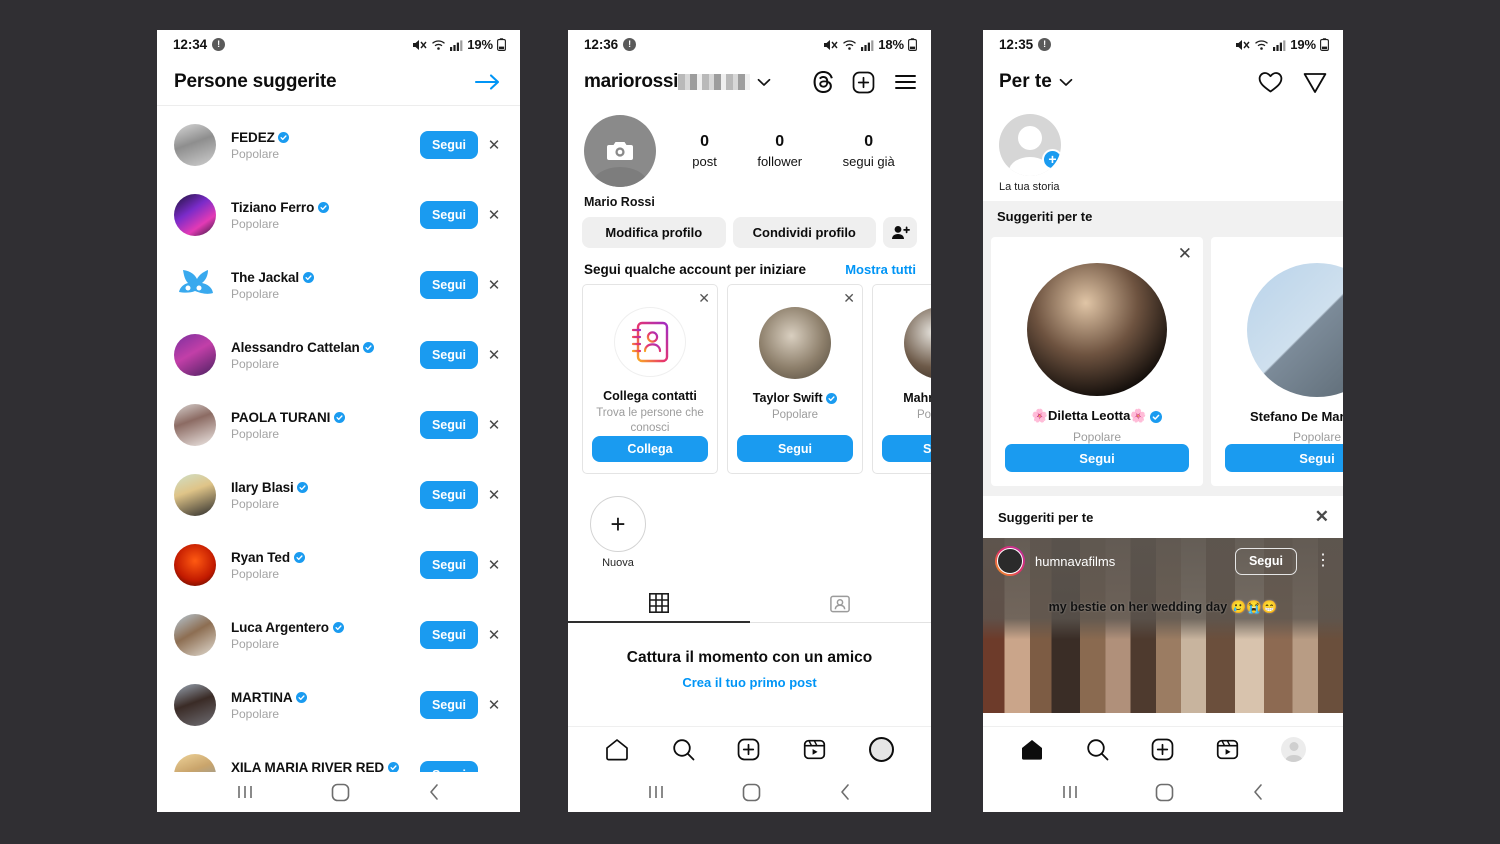 This screenshot has height=844, width=1500. What do you see at coordinates (338, 495) in the screenshot?
I see `list-item: Ilary Blasi Popolare Segui ✕` at bounding box center [338, 495].